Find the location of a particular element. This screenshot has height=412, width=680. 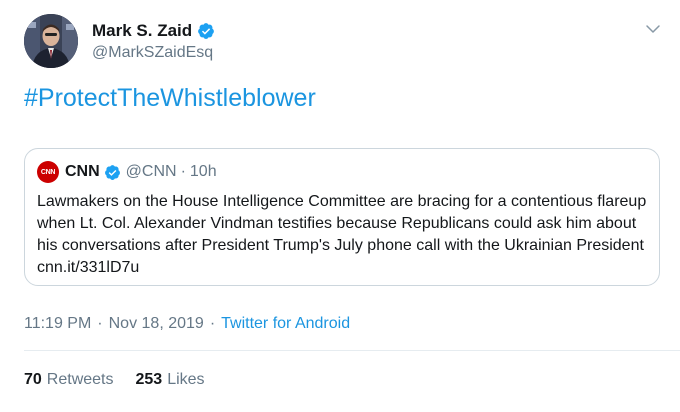

cnn-logo-avatar: CNN is located at coordinates (48, 172).